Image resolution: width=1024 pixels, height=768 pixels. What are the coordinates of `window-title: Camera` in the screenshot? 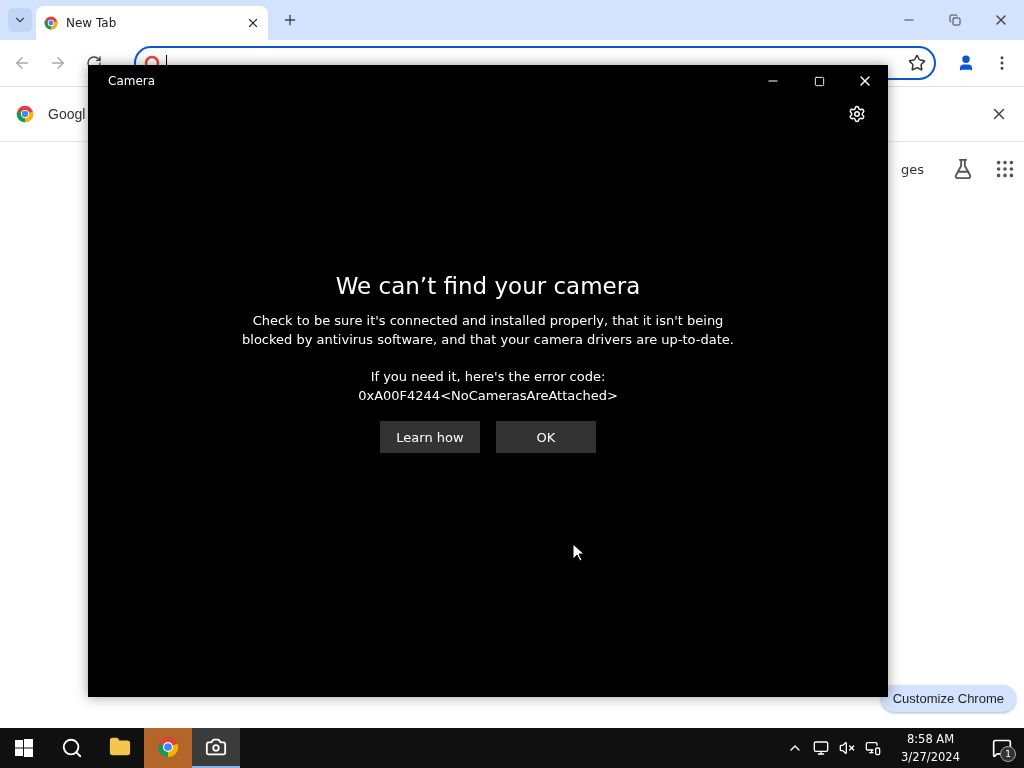 It's located at (132, 81).